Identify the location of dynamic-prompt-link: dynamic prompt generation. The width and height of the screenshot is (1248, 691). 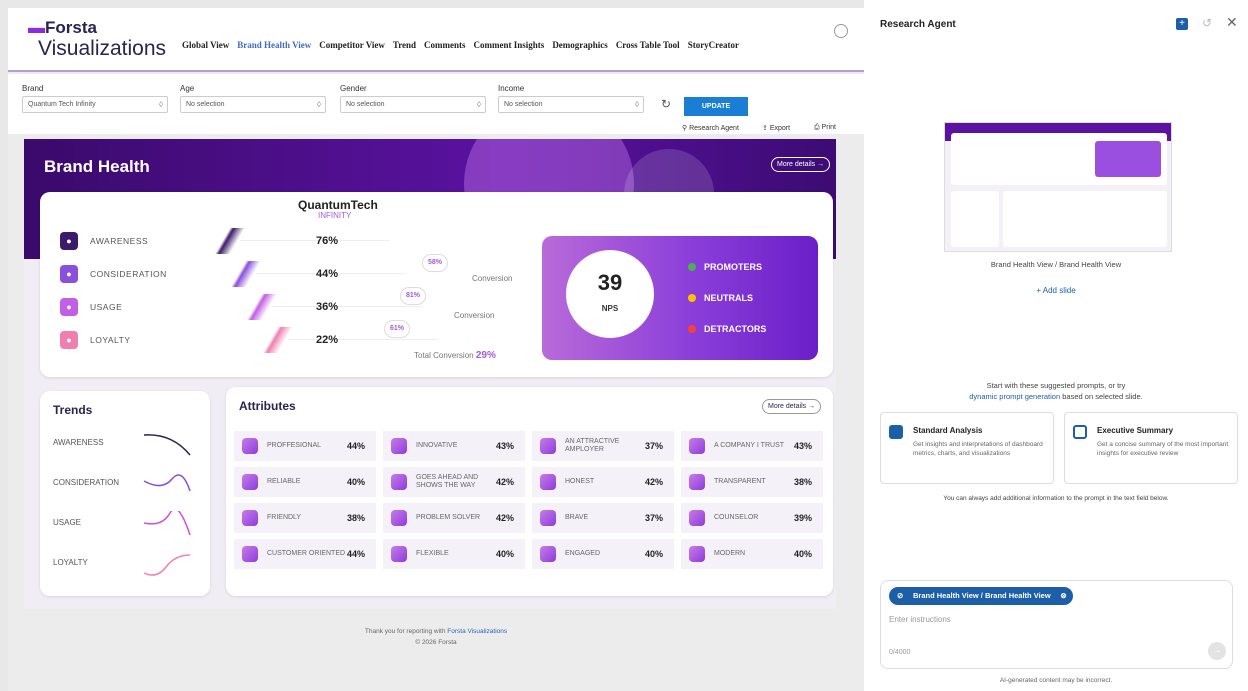
(1014, 396).